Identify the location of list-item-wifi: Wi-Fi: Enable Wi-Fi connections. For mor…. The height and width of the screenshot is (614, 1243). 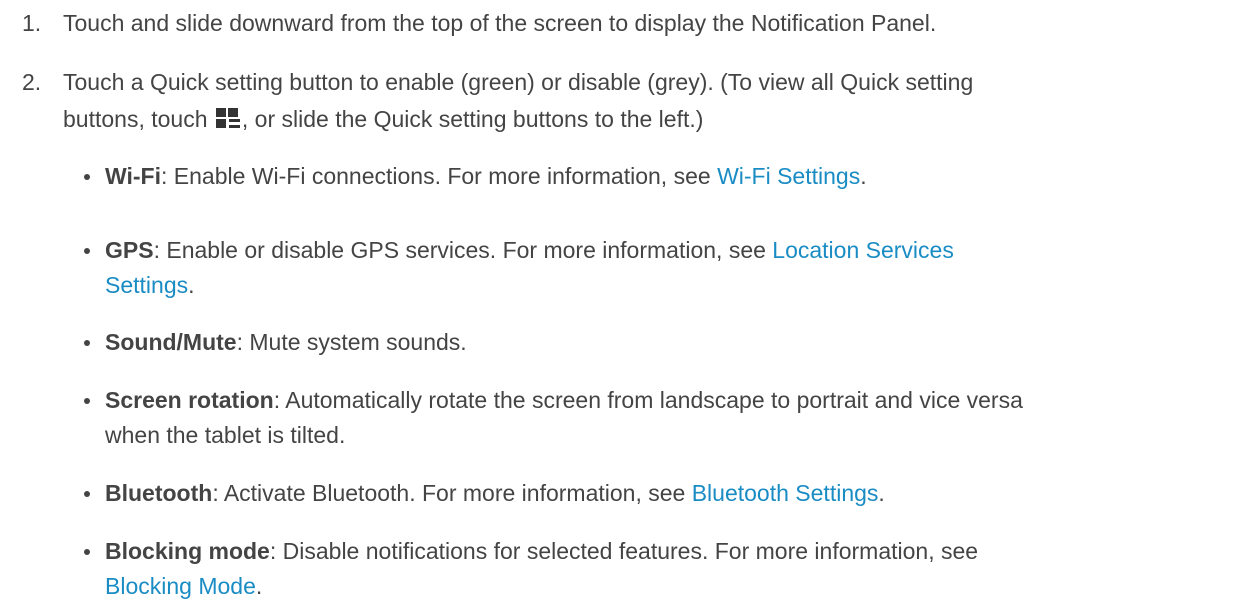
(654, 176).